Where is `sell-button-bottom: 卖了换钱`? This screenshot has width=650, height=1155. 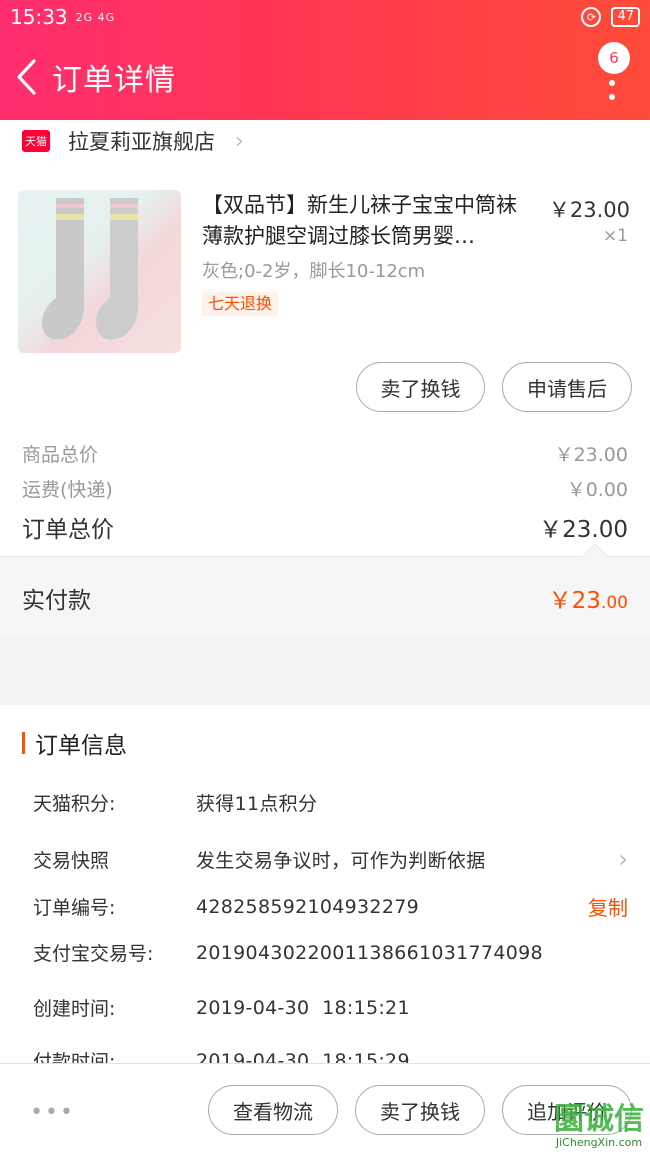 sell-button-bottom: 卖了换钱 is located at coordinates (420, 1110).